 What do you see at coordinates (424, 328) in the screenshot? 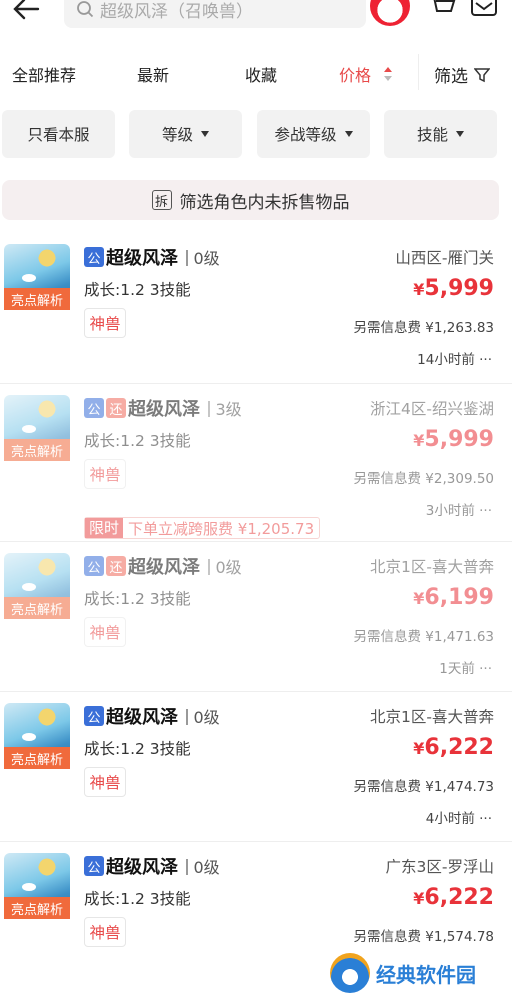
I see `info-fee: 另需信息费 ¥1,263.83` at bounding box center [424, 328].